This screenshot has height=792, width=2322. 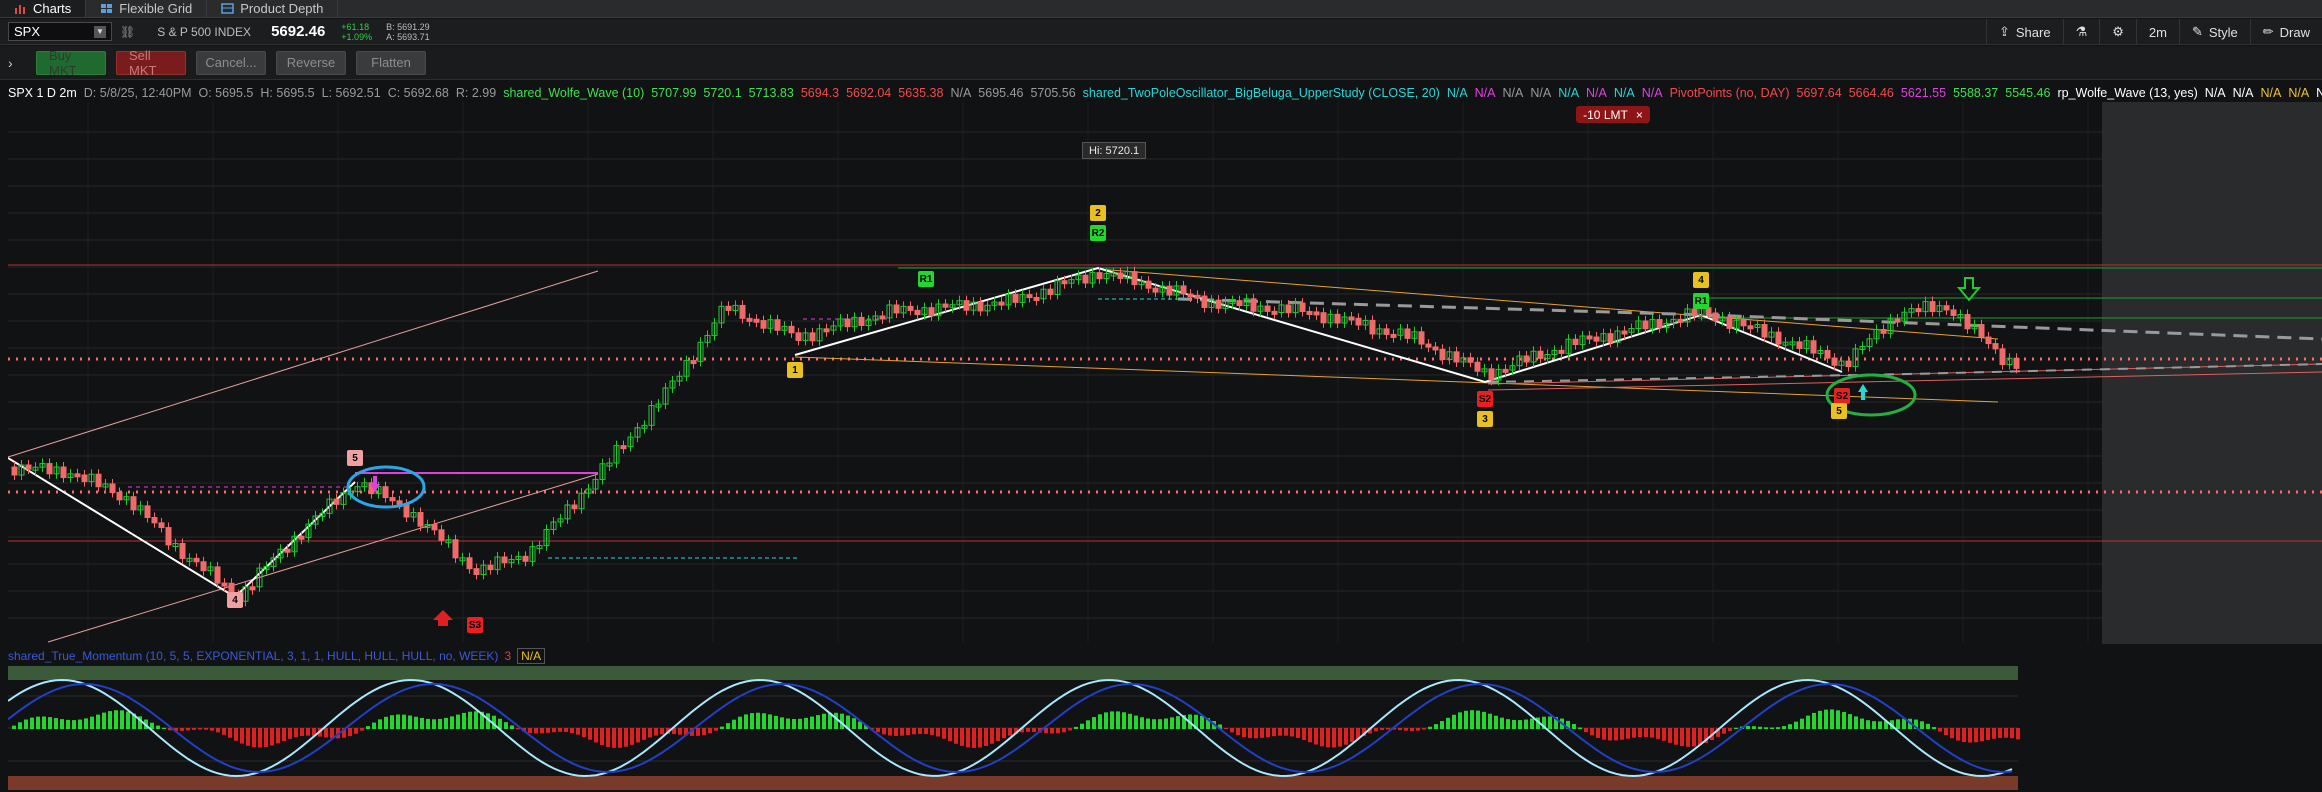 I want to click on study-value: 5545.46, so click(x=2027, y=93).